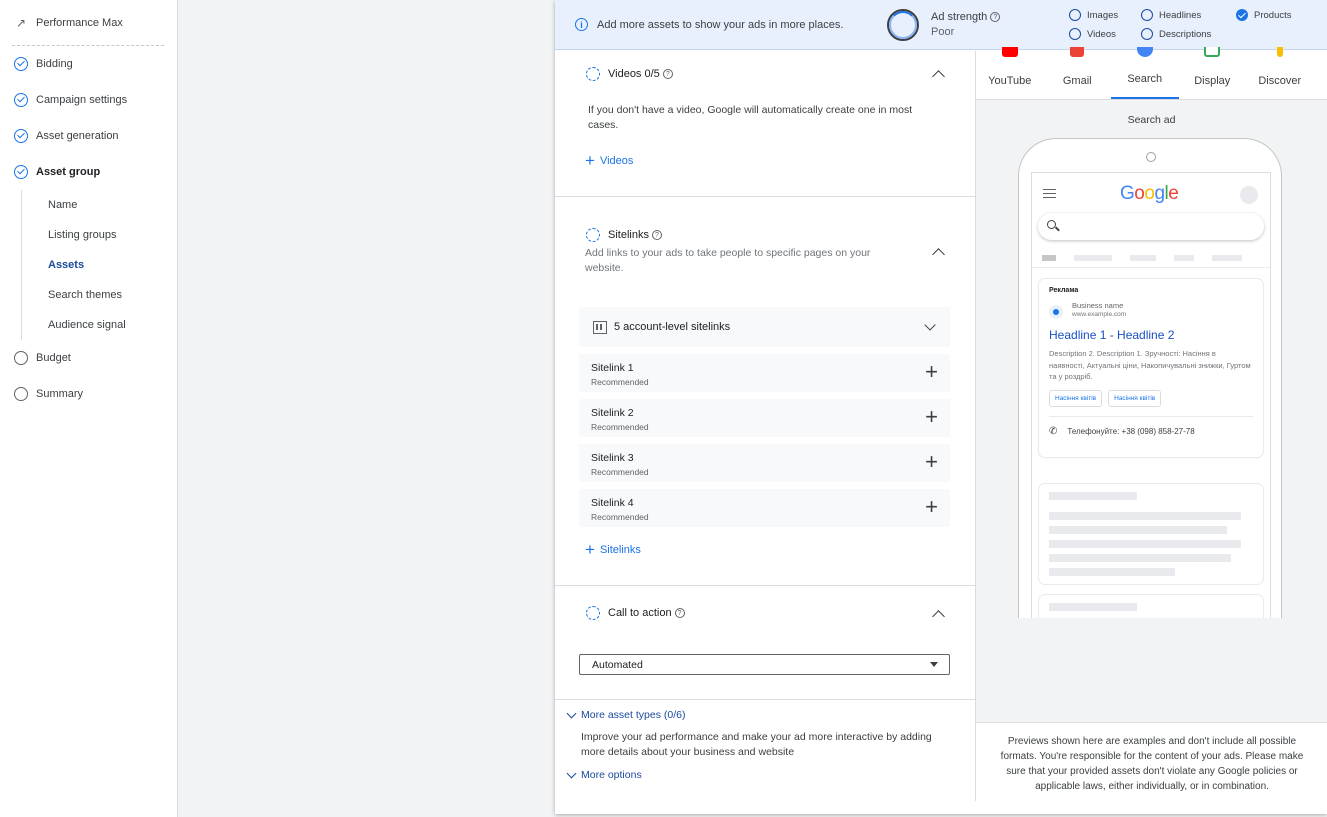  Describe the element at coordinates (1145, 79) in the screenshot. I see `tab-label: Search` at that location.